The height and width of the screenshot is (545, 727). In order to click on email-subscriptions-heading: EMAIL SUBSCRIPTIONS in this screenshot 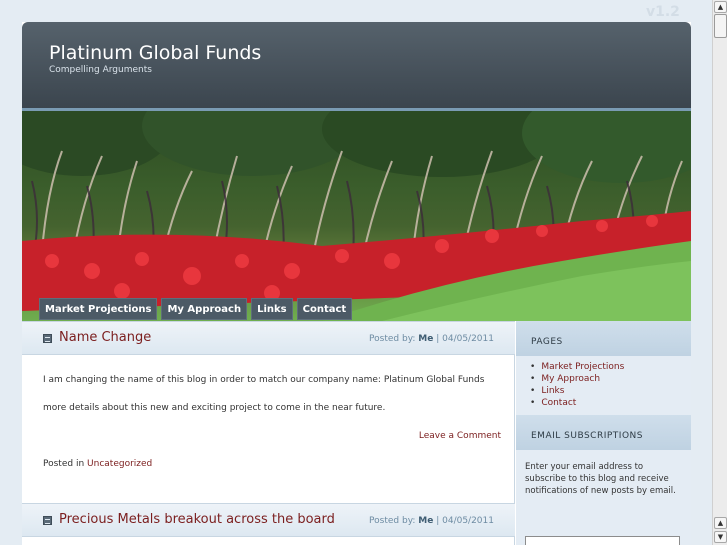, I will do `click(603, 432)`.